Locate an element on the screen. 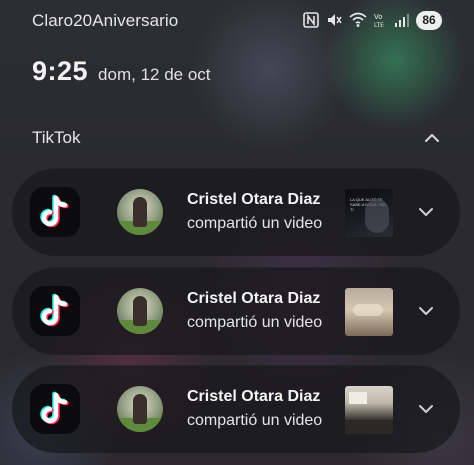 The image size is (474, 465). notification-group-header: TikTok is located at coordinates (237, 139).